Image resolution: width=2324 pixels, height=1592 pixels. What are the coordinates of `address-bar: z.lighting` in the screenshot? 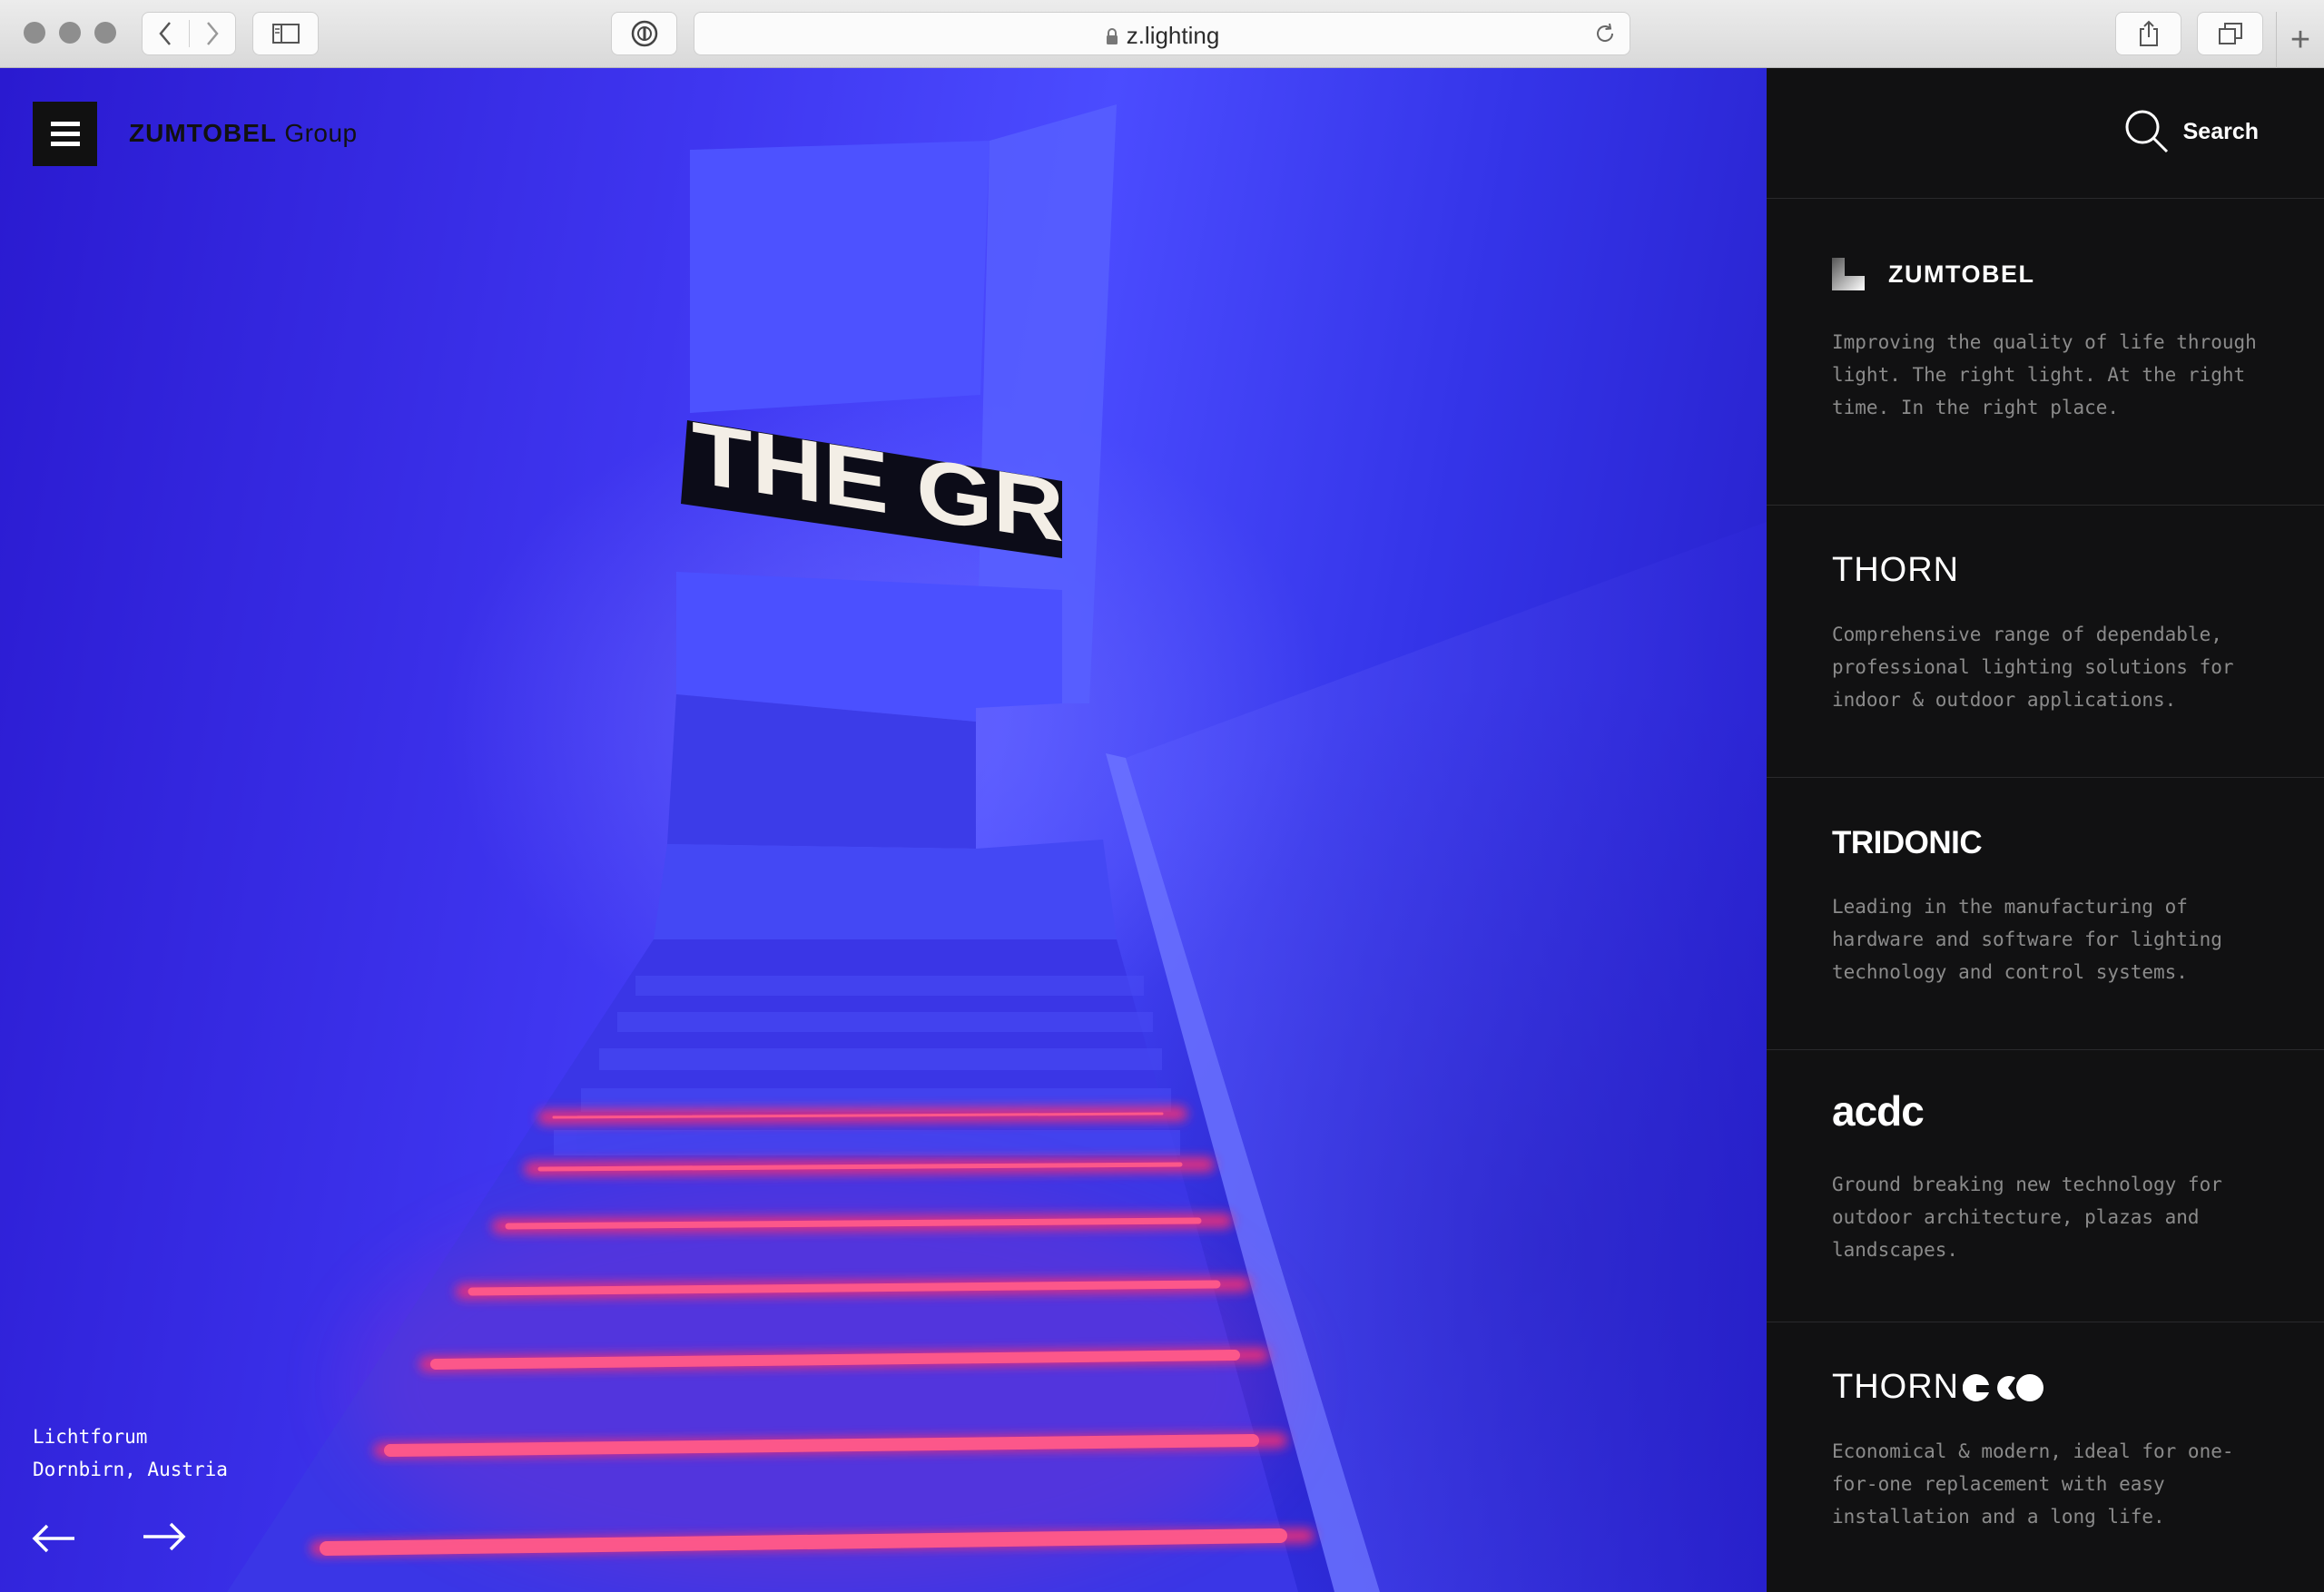 It's located at (1162, 33).